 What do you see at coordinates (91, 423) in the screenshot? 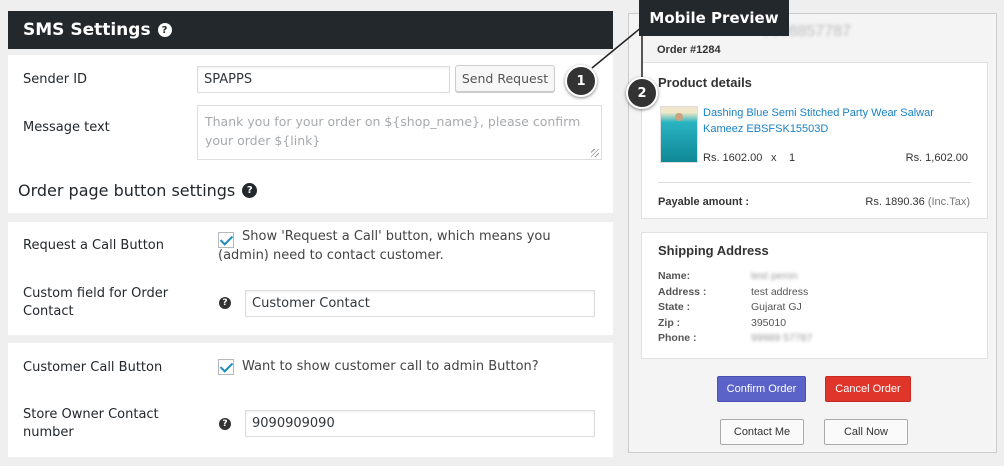
I see `store-owner-label: Store Owner Contact number` at bounding box center [91, 423].